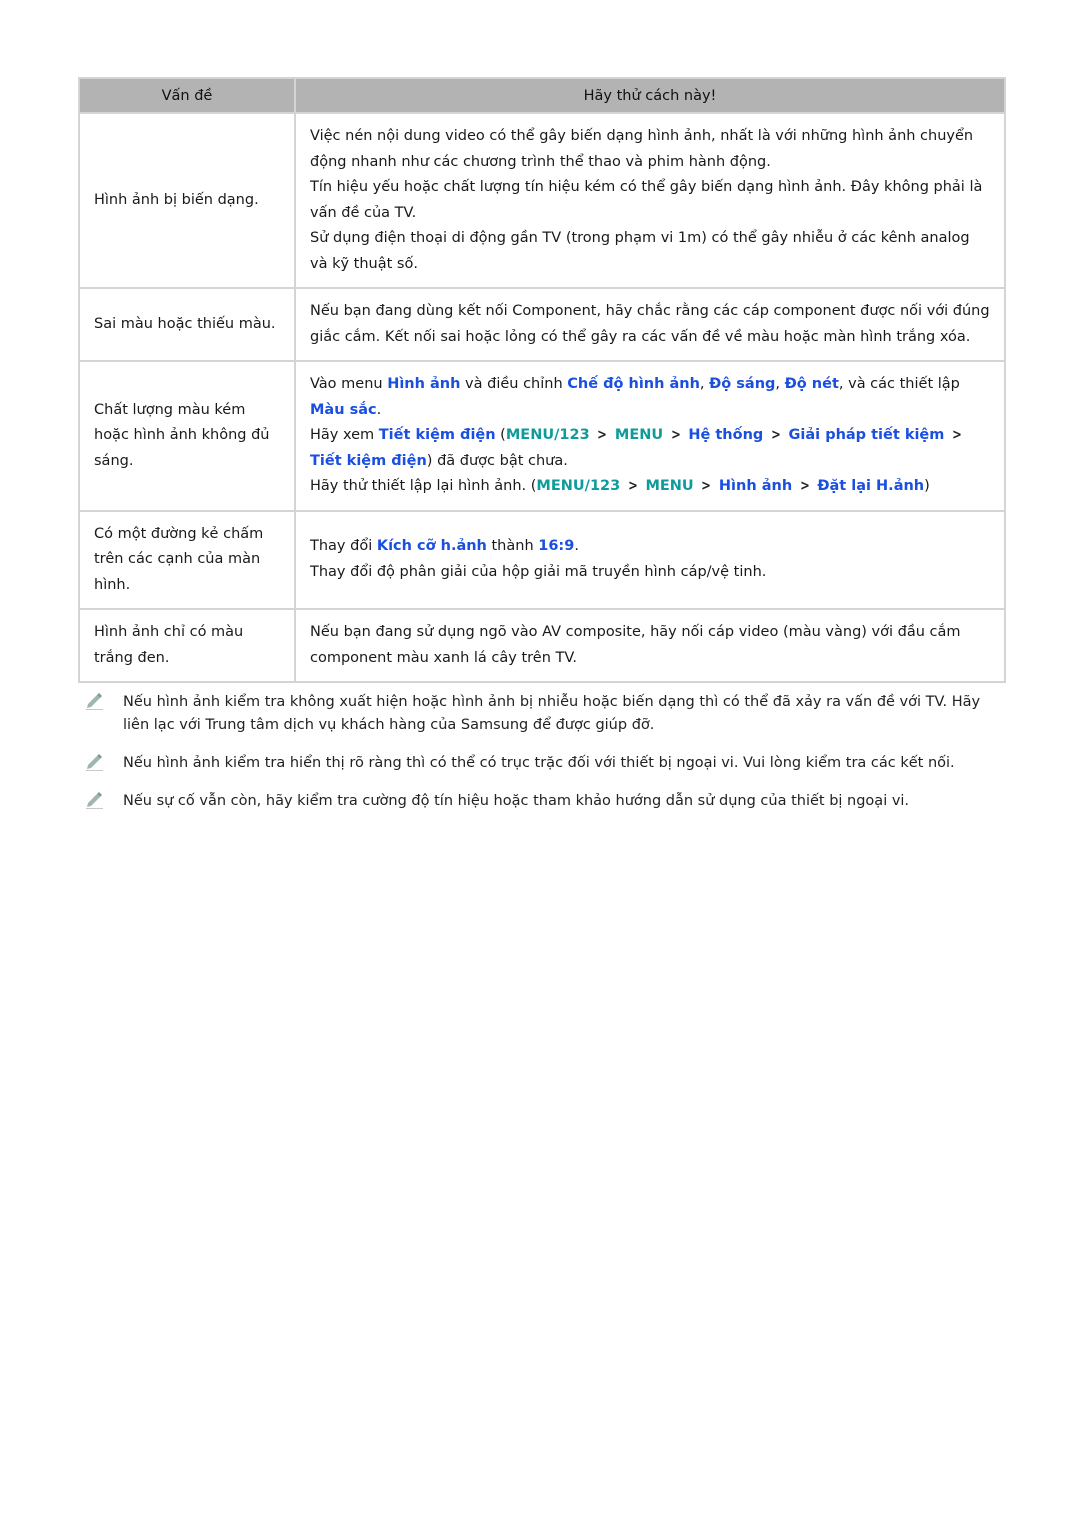 The image size is (1080, 1527). Describe the element at coordinates (437, 435) in the screenshot. I see `menu-link-energy-saving: Tiết kiệm điện` at that location.